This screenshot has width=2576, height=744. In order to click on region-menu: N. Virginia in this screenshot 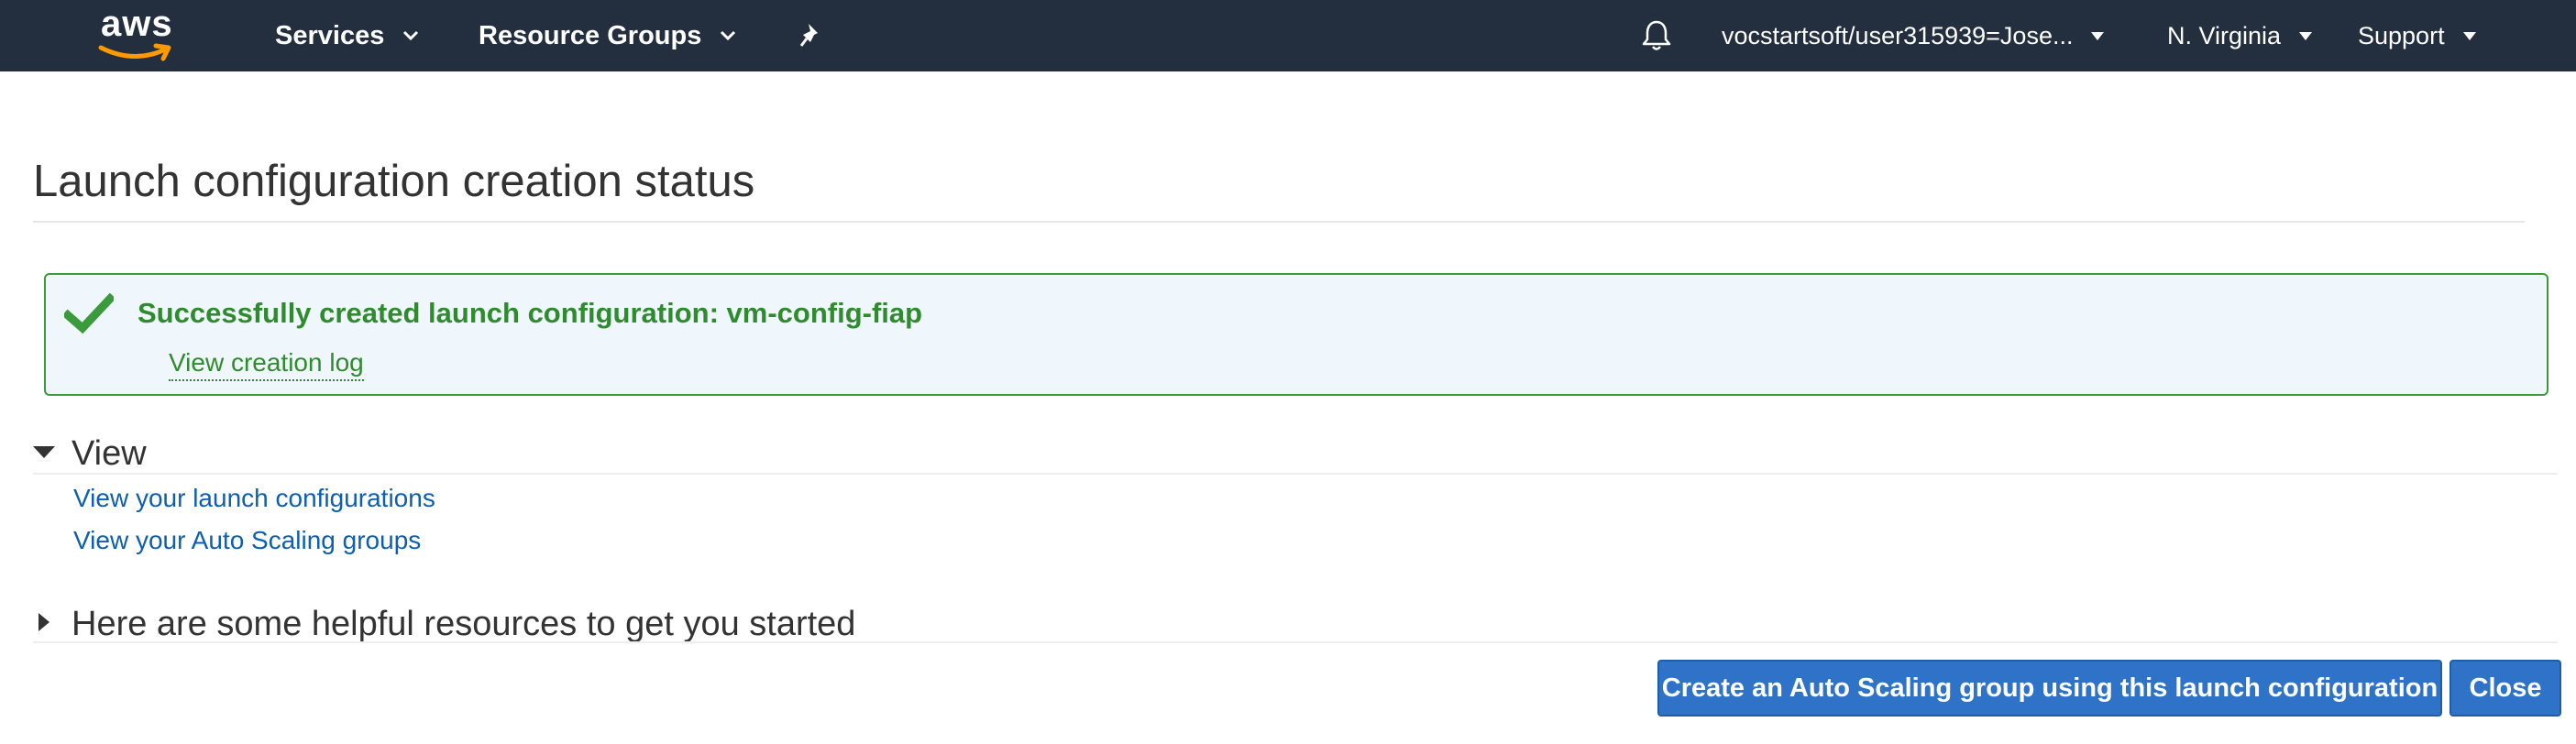, I will do `click(2240, 35)`.